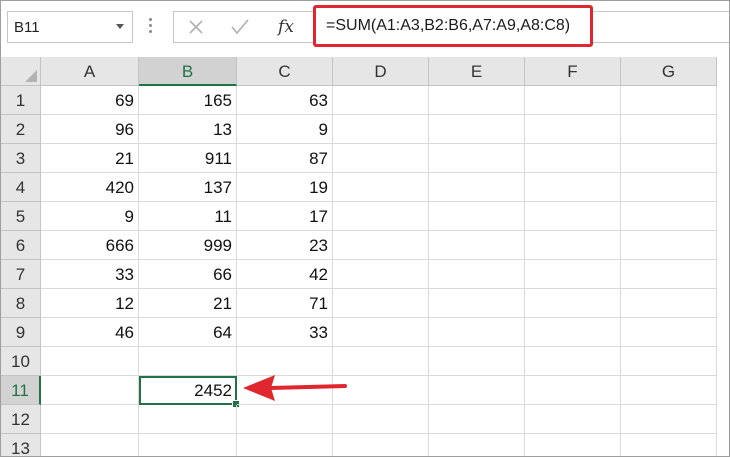 The image size is (730, 457). Describe the element at coordinates (285, 129) in the screenshot. I see `cell-c2: 9` at that location.